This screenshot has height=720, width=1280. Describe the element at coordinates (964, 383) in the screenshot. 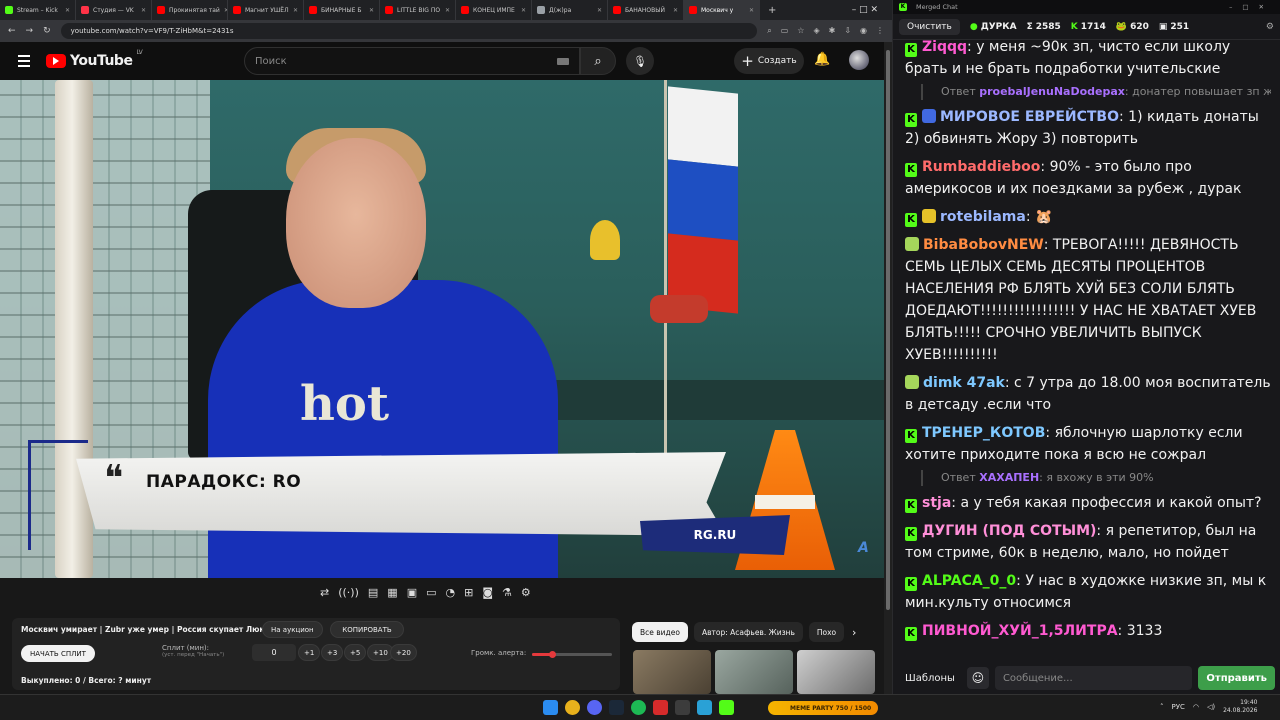

I see `chat-username: dimk 47ak` at that location.